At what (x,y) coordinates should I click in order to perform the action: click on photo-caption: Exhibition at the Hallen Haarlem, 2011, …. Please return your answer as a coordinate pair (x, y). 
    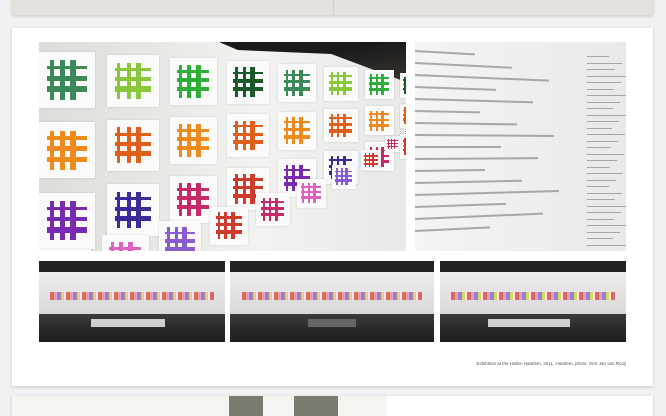
    Looking at the image, I should click on (552, 363).